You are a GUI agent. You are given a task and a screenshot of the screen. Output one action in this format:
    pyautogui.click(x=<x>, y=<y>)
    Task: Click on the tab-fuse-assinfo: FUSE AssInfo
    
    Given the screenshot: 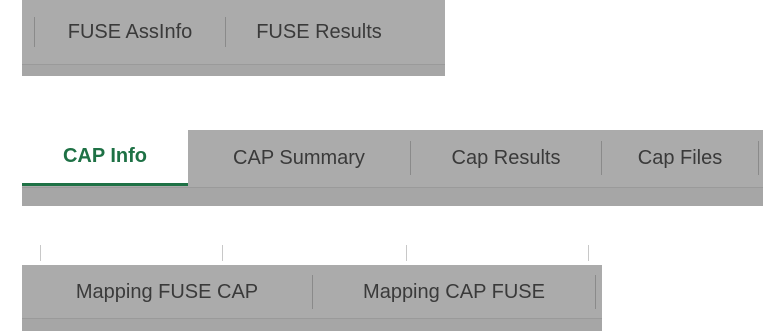 What is the action you would take?
    pyautogui.click(x=130, y=32)
    